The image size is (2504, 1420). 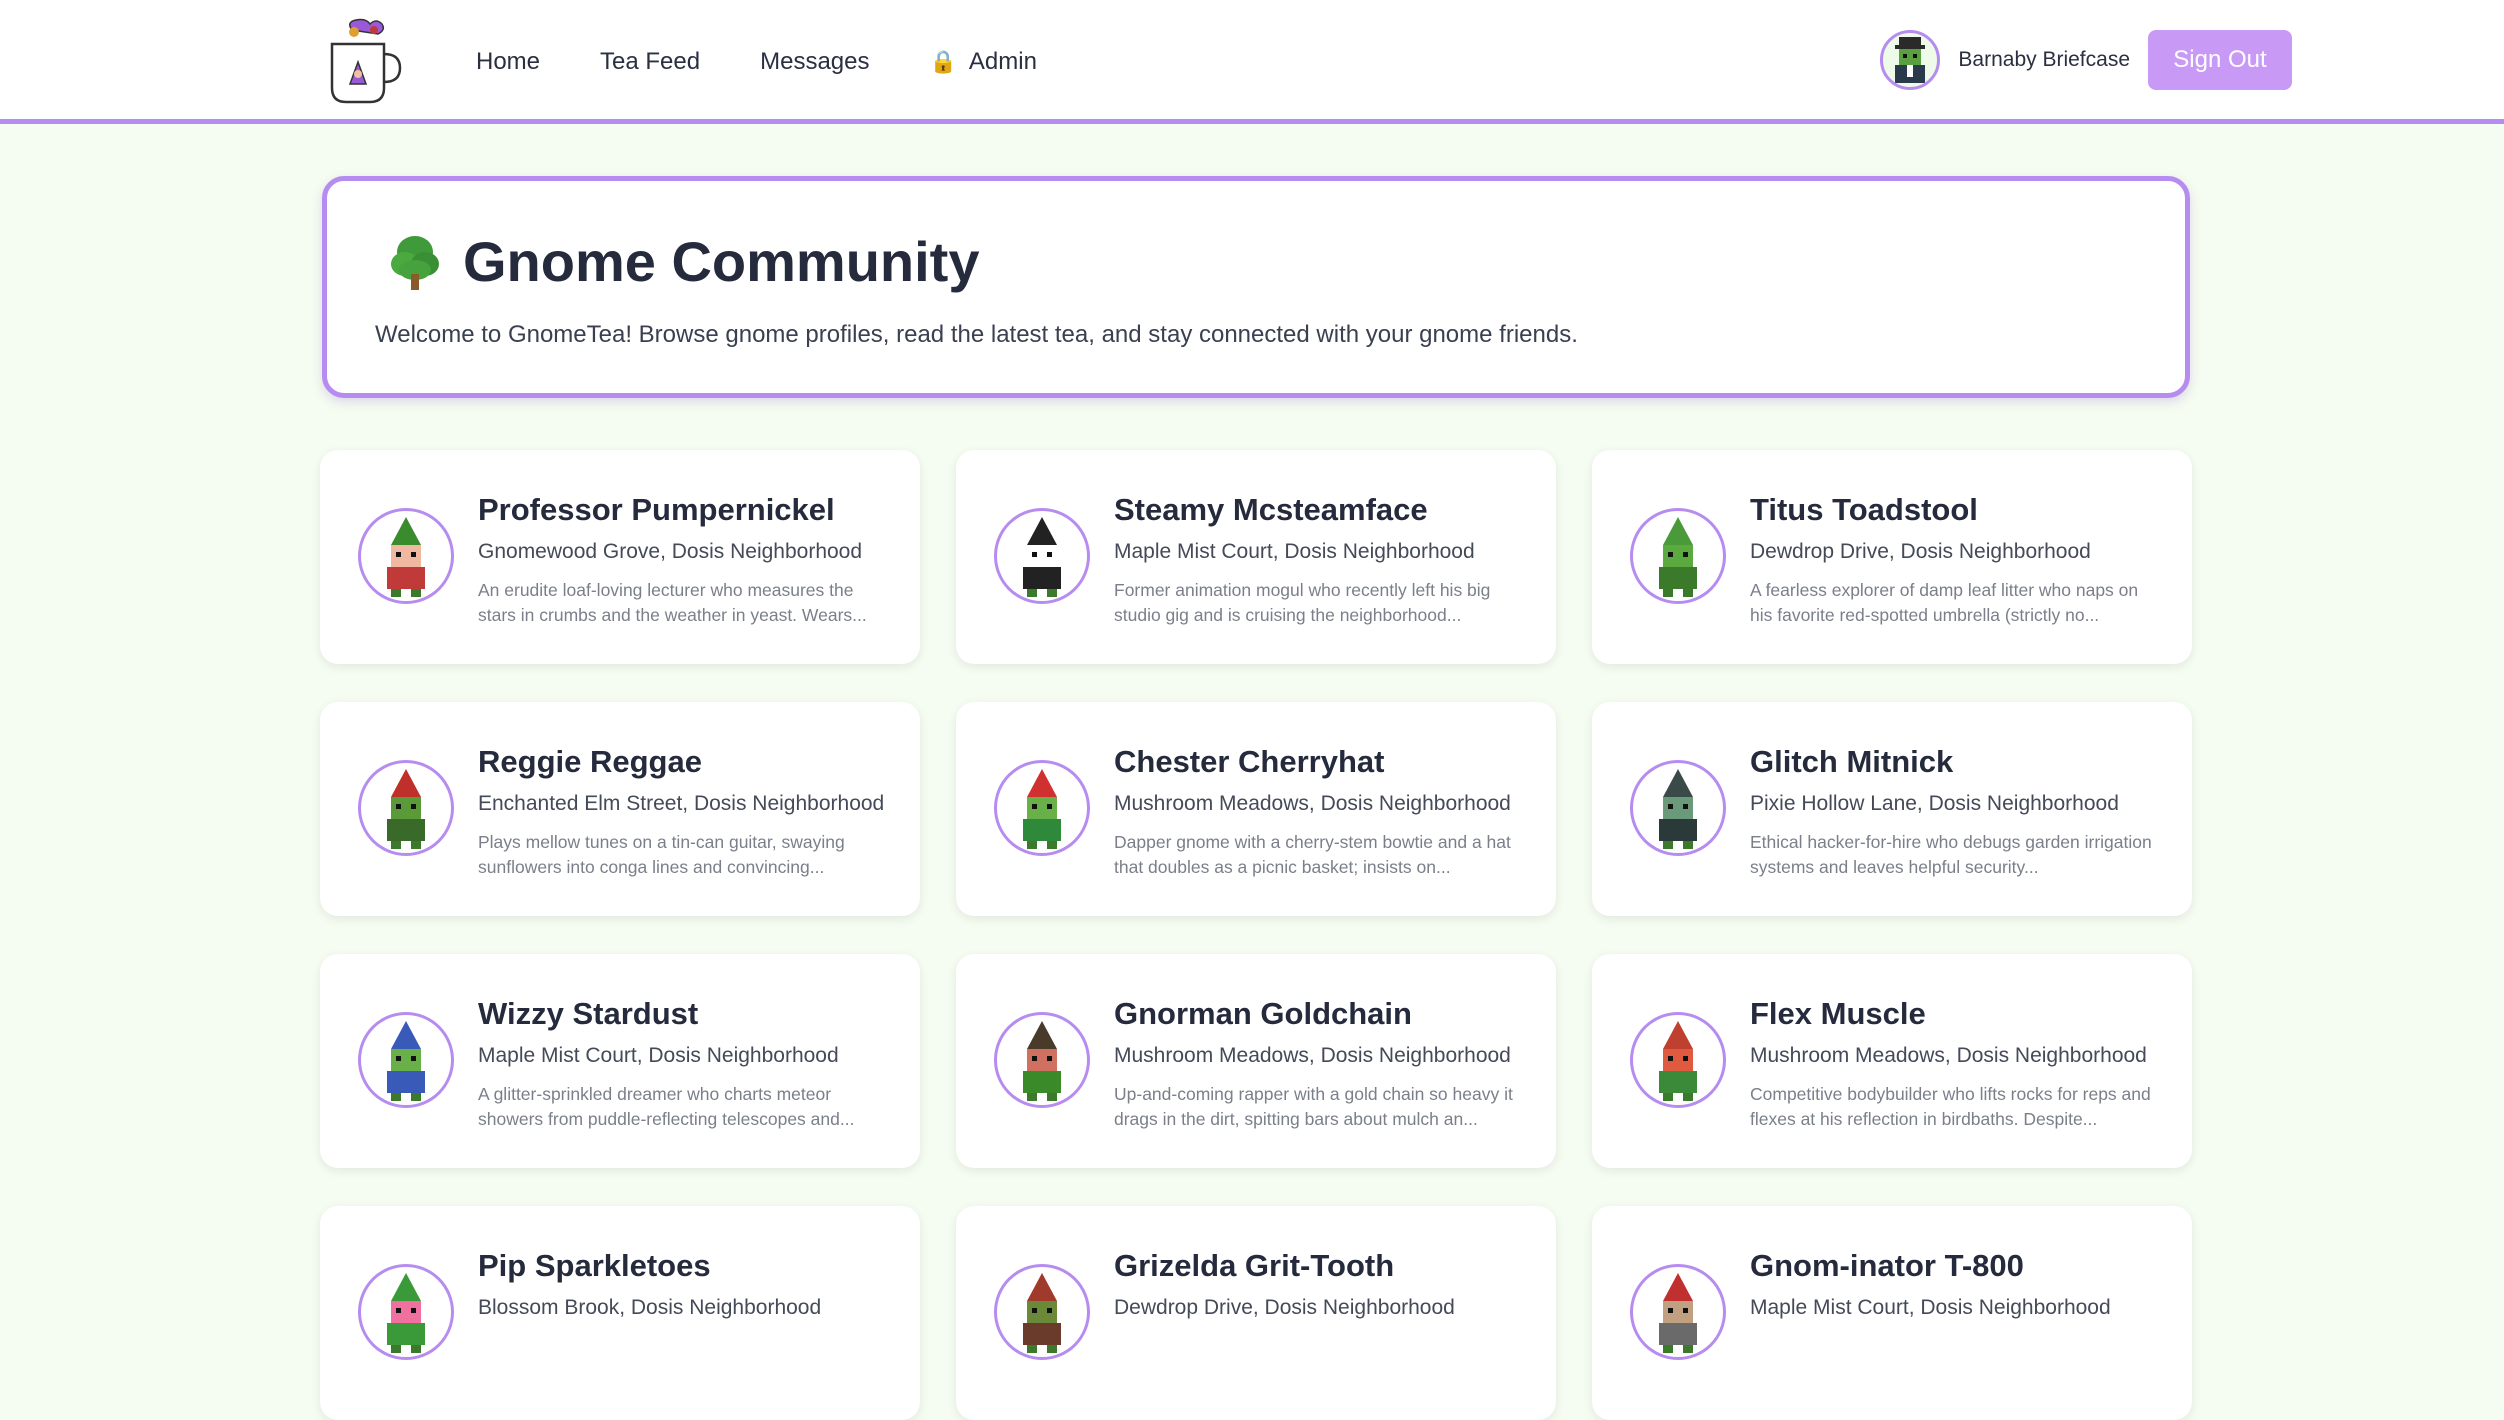 What do you see at coordinates (594, 1266) in the screenshot?
I see `profile-name: Pip Sparkletoes` at bounding box center [594, 1266].